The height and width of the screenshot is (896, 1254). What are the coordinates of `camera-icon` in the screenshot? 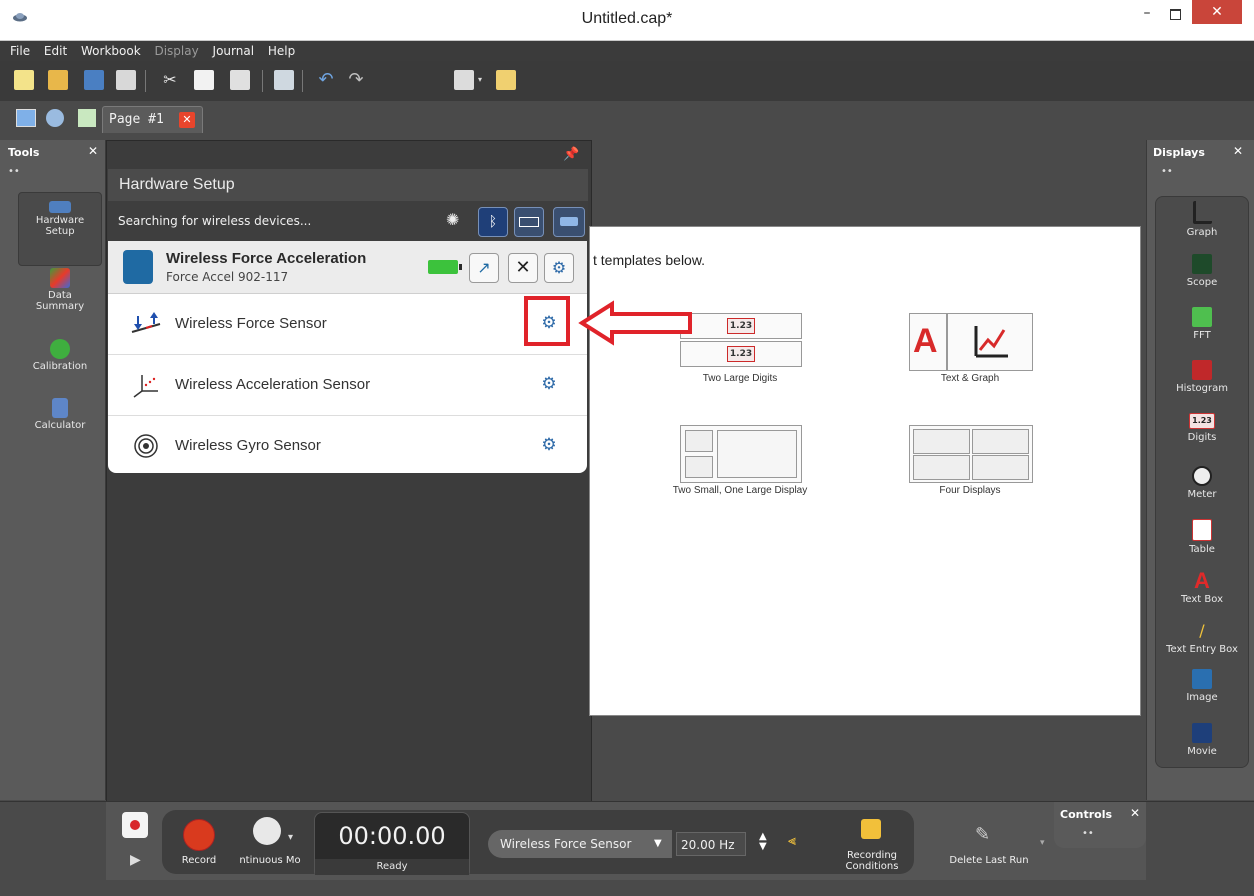 It's located at (464, 80).